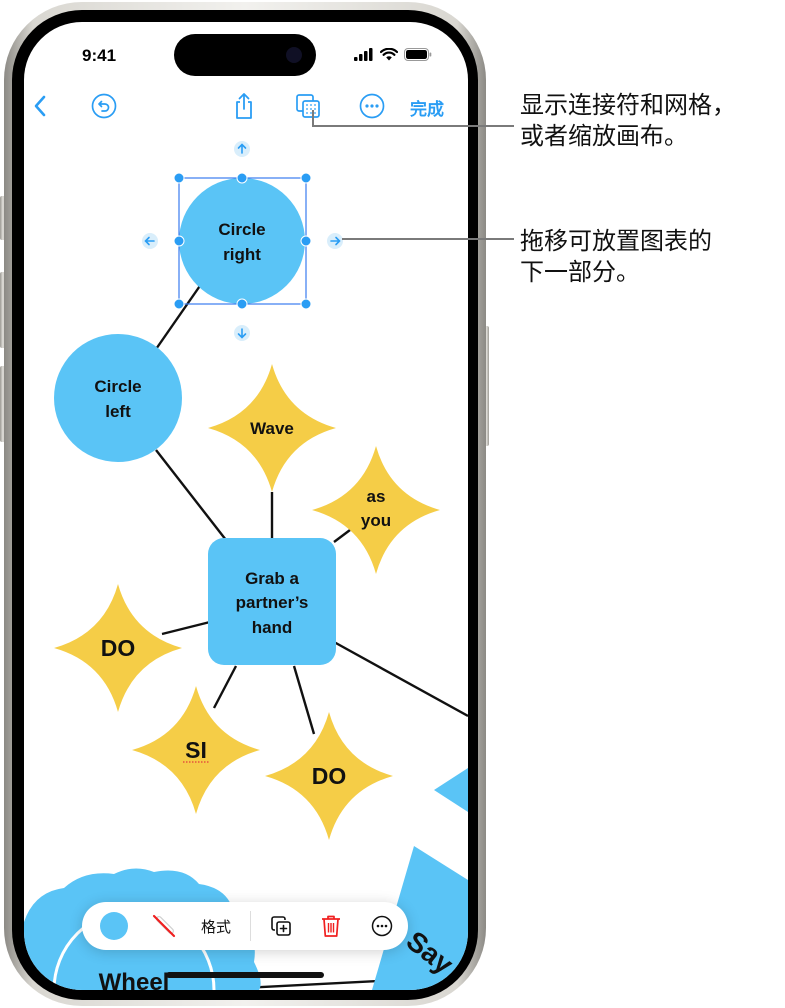 The width and height of the screenshot is (785, 1008). What do you see at coordinates (304, 700) in the screenshot?
I see `connector-do-bottom-grab` at bounding box center [304, 700].